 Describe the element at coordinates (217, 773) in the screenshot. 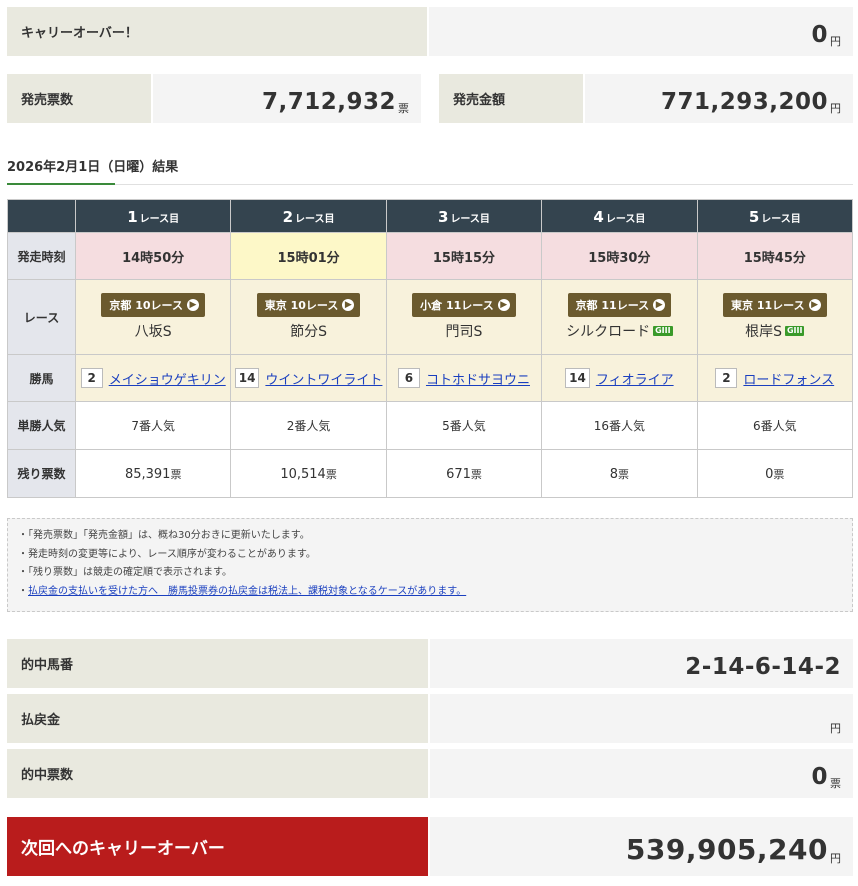

I see `hit-count-label: 的中票数` at that location.